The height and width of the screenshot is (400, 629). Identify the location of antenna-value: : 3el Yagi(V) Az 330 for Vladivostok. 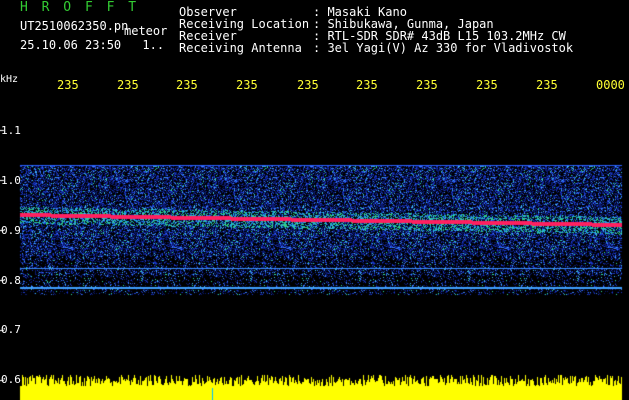
(443, 48).